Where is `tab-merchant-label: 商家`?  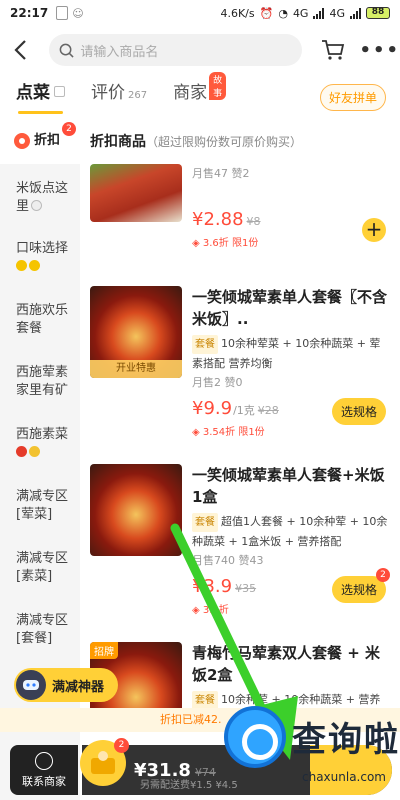
tab-merchant-label: 商家 is located at coordinates (190, 93).